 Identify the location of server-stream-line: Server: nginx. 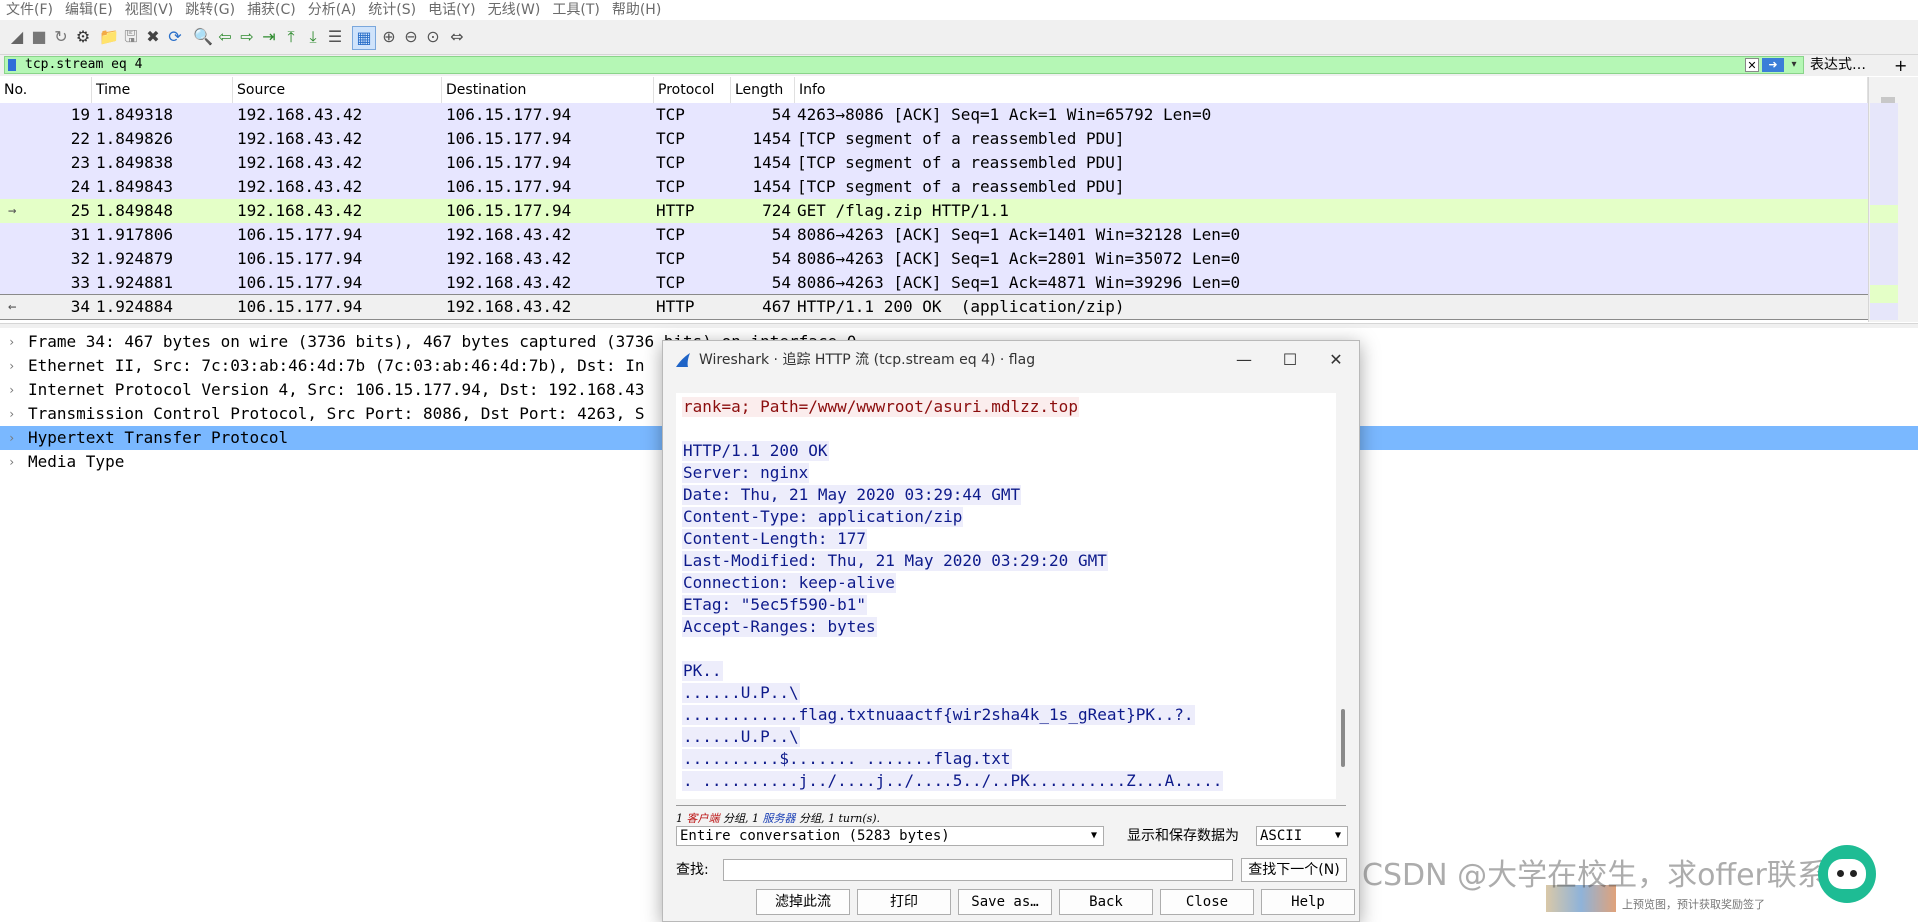
(746, 473).